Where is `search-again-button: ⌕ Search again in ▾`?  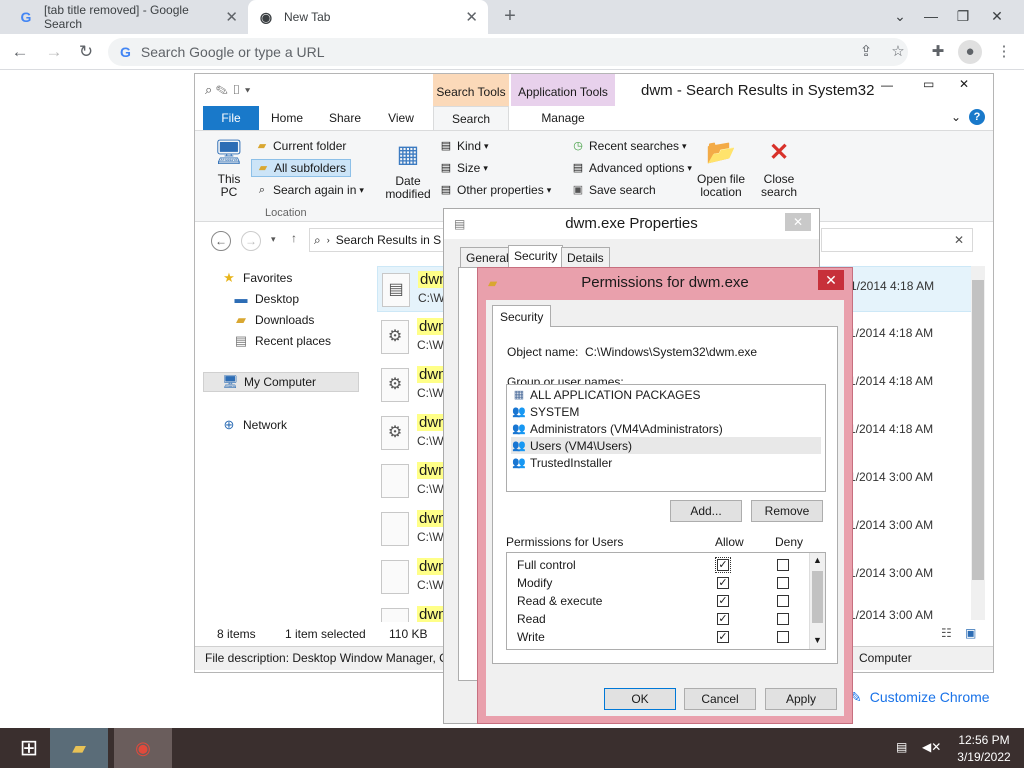 search-again-button: ⌕ Search again in ▾ is located at coordinates (309, 190).